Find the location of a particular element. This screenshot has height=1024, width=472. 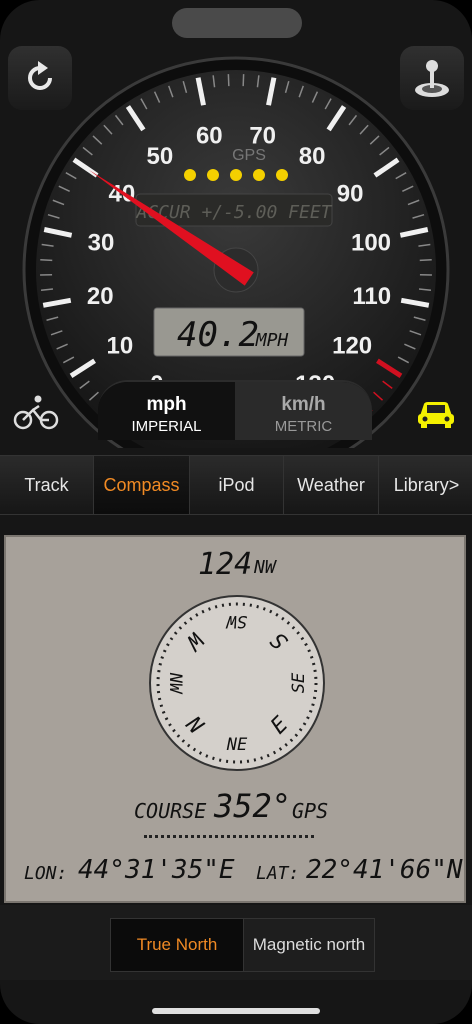

unit-toggle: mph IMPERIAL km/h METRIC is located at coordinates (235, 410).